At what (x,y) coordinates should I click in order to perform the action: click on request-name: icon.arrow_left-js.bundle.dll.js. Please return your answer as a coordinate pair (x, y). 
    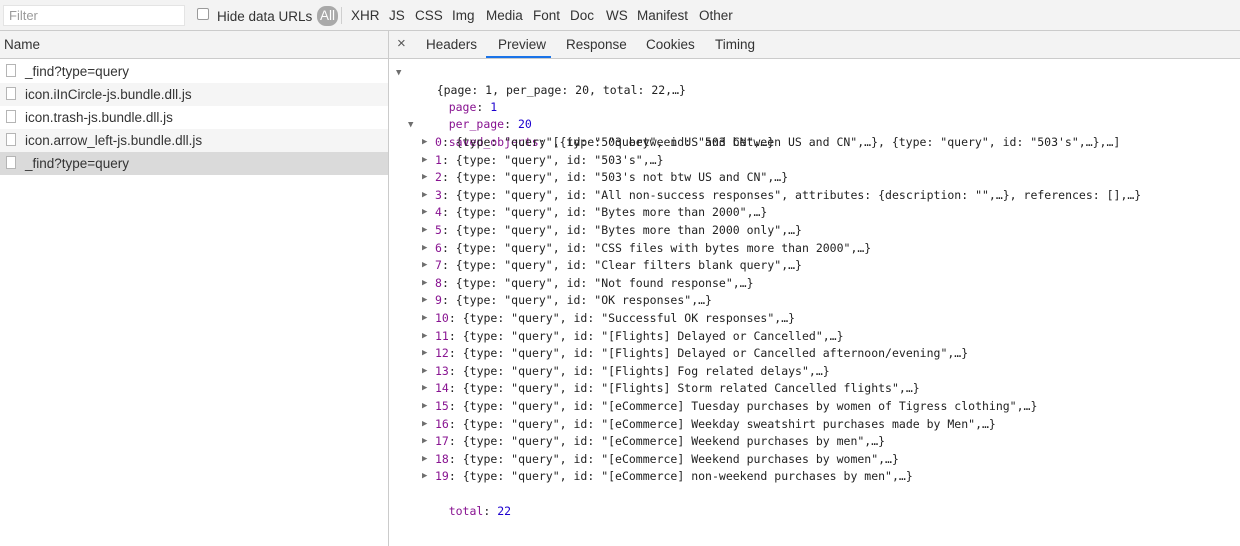
    Looking at the image, I should click on (114, 140).